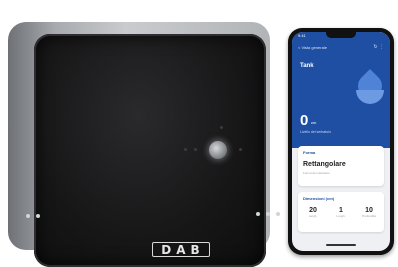 This screenshot has height=267, width=398. I want to click on shape-value: Rettangolare, so click(324, 164).